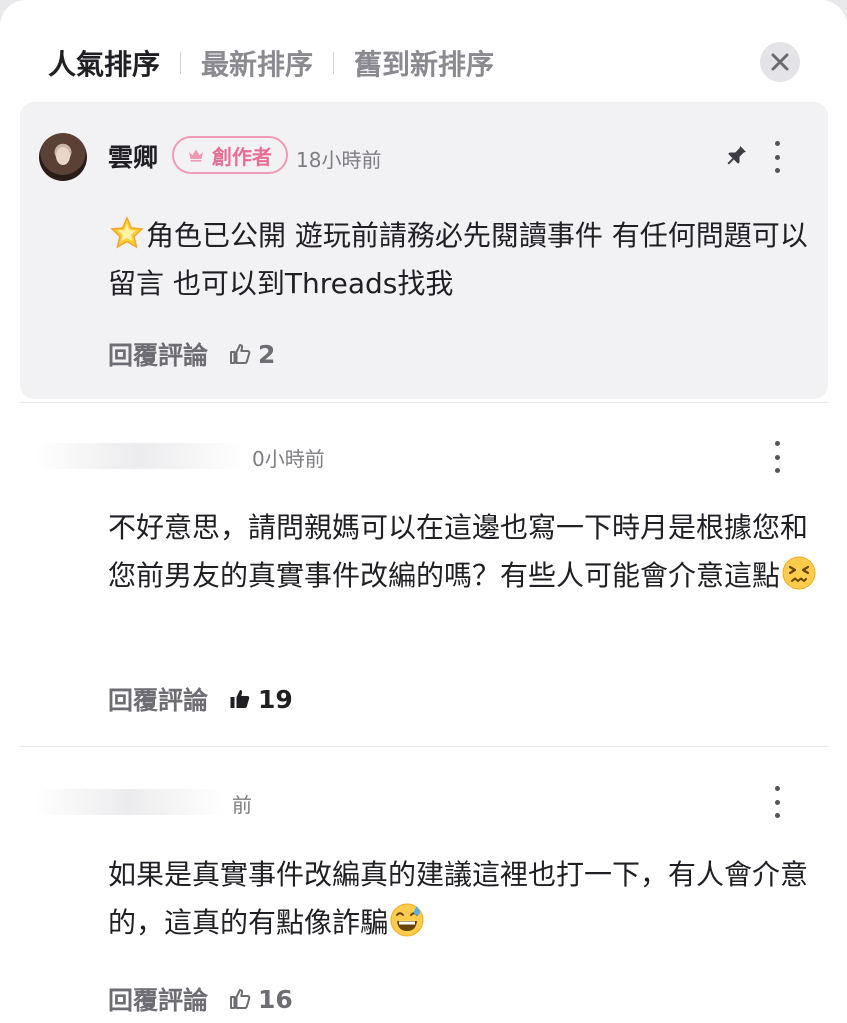  Describe the element at coordinates (407, 920) in the screenshot. I see `grinning-sweat-face-icon` at that location.